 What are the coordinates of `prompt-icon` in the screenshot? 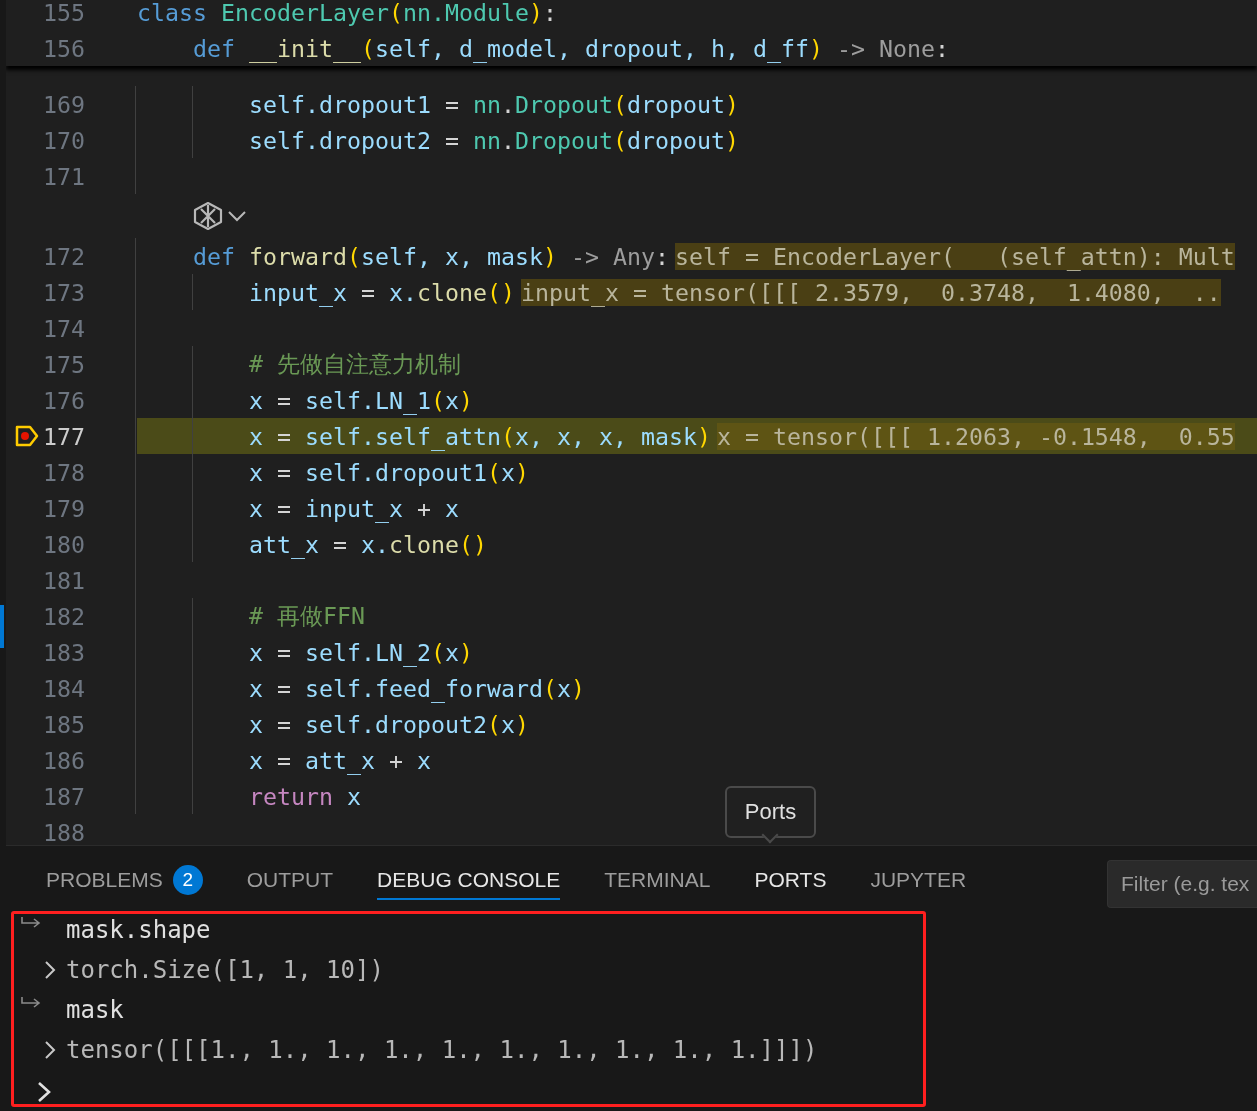 It's located at (44, 1092).